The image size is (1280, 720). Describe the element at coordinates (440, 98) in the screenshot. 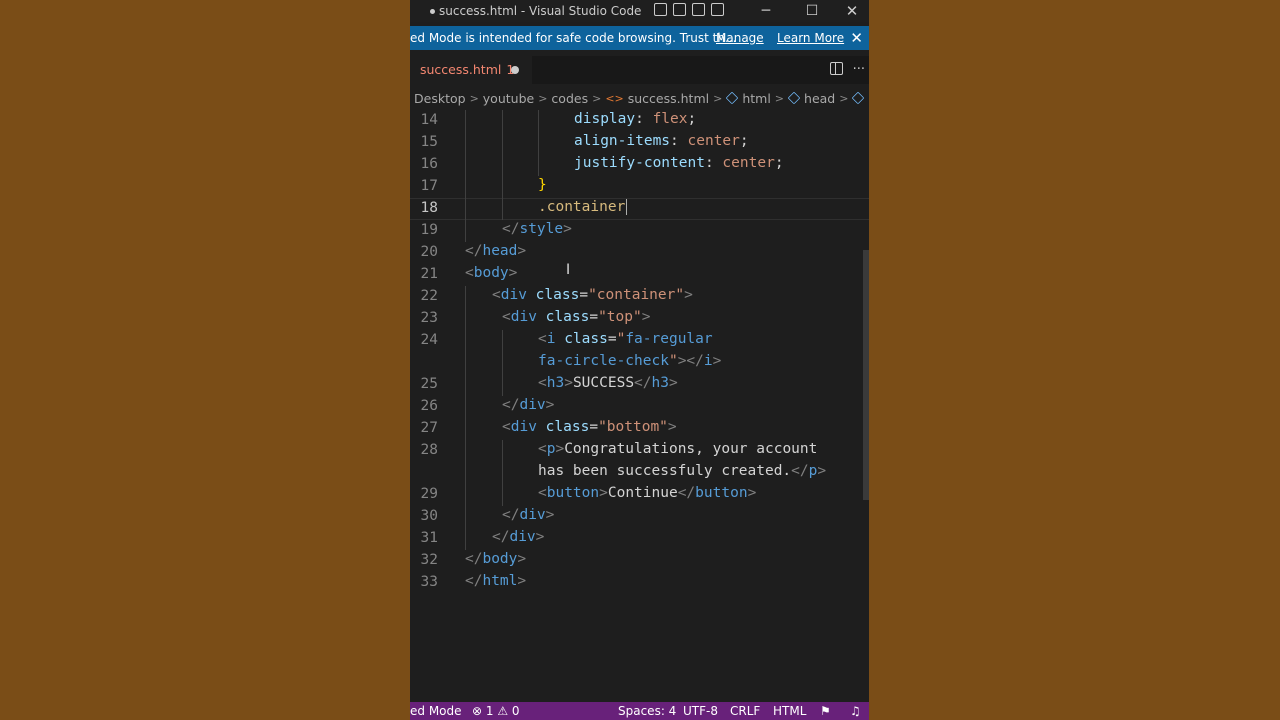

I see `breadcrumb-desktop: Desktop` at that location.